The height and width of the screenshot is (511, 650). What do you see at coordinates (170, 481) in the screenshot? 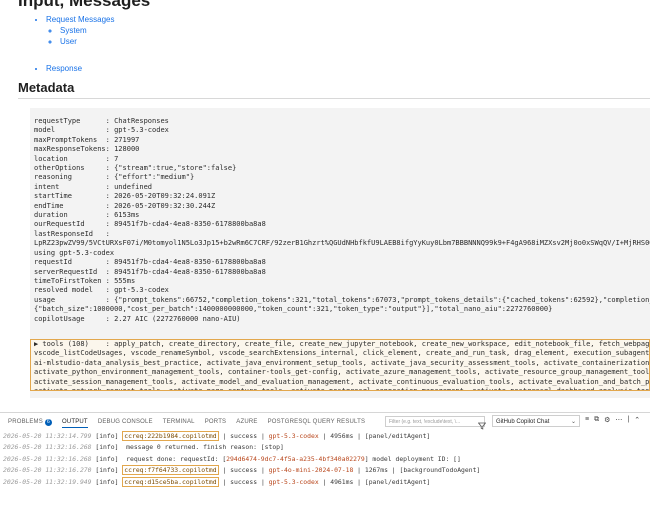
I see `log-request-link: ccreq:d15ce5ba.copilotmd` at bounding box center [170, 481].